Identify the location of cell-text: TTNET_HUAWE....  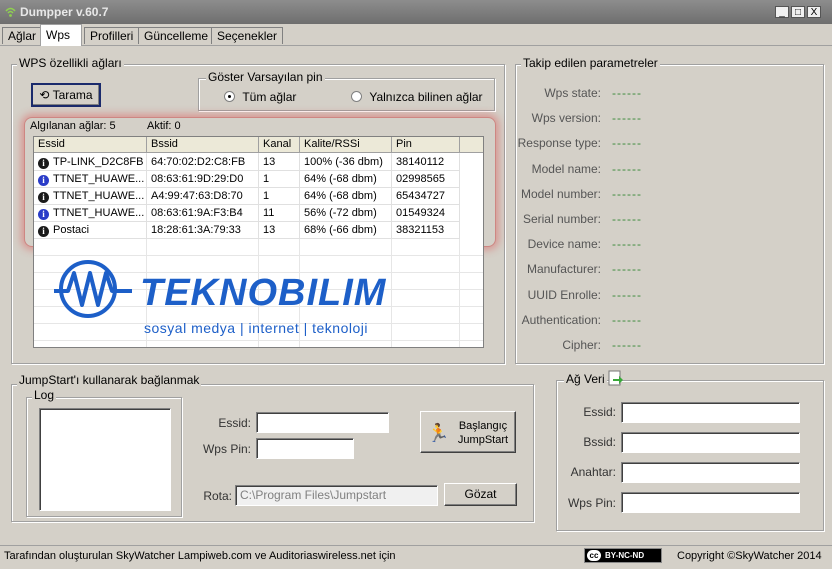
(99, 196).